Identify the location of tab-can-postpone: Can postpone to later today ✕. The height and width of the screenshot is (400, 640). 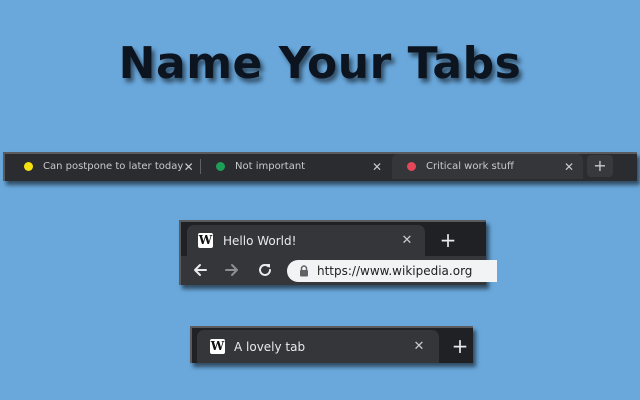
(104, 166).